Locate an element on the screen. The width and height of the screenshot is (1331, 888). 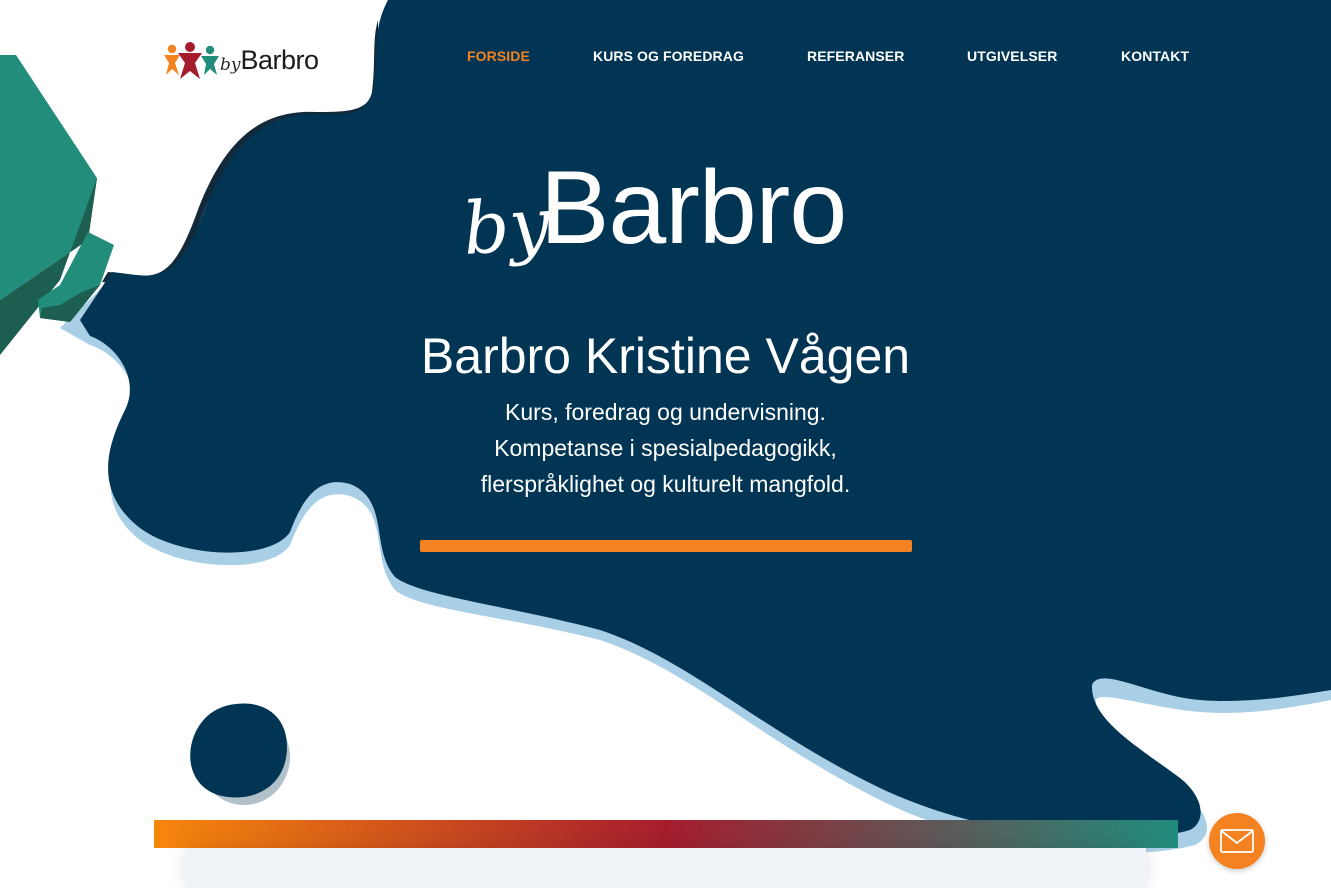
contact-mail-button is located at coordinates (1237, 841).